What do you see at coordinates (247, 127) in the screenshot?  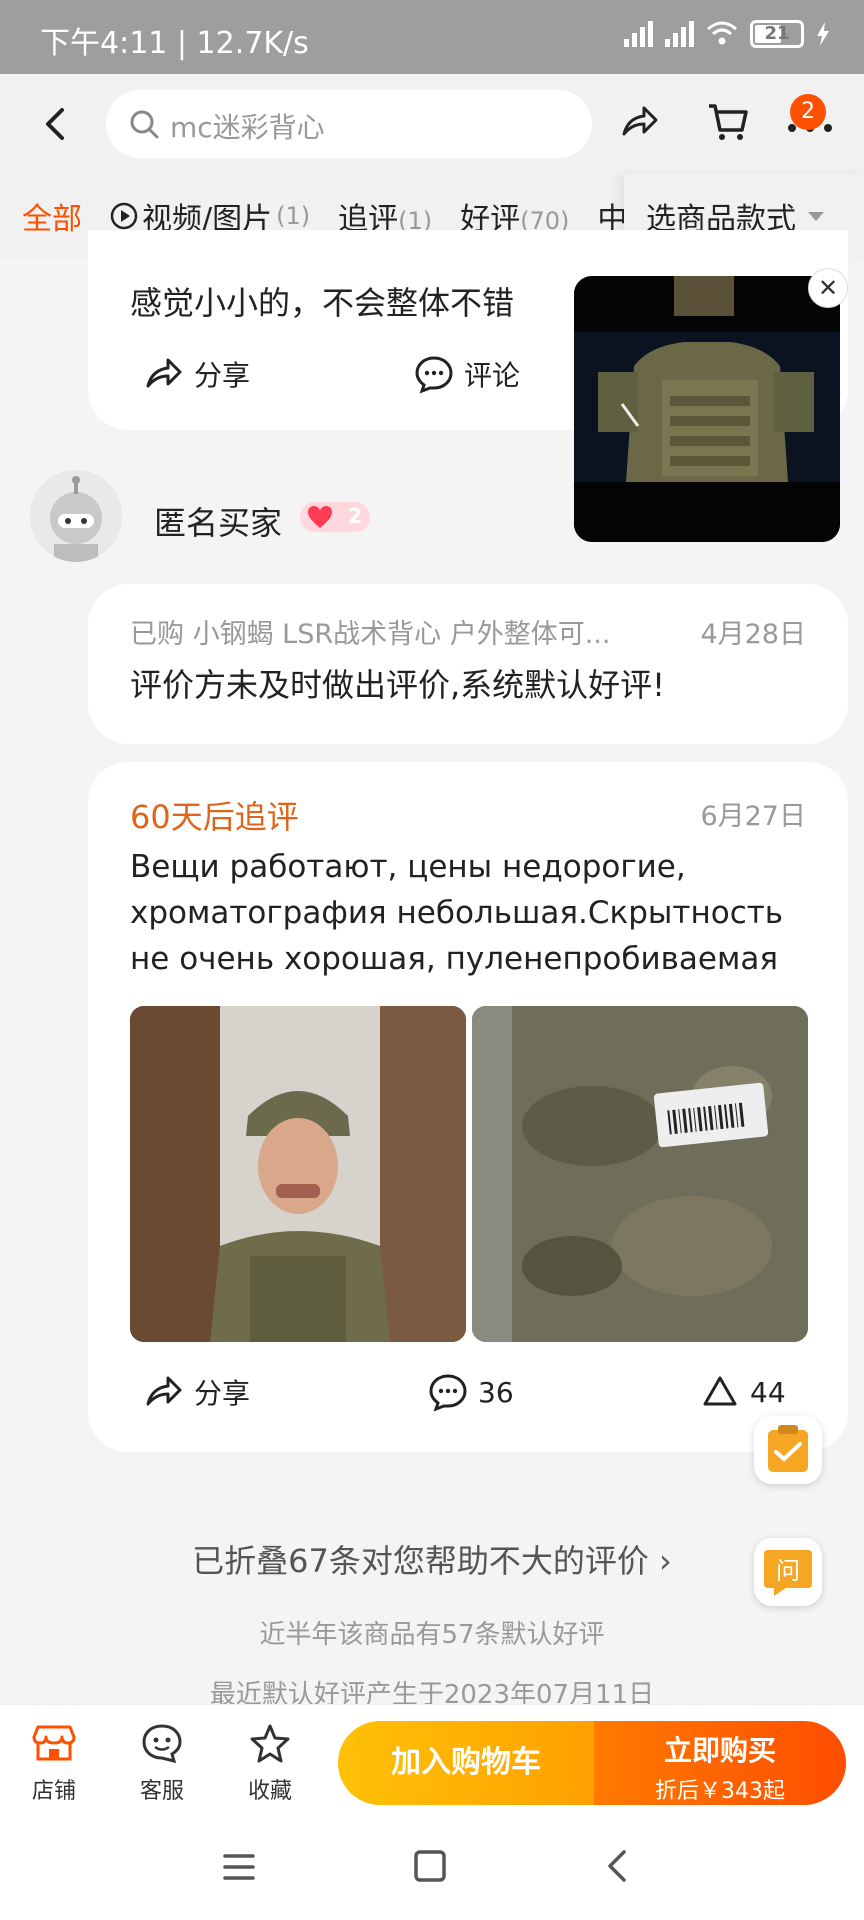 I see `search-placeholder: mc迷彩背心` at bounding box center [247, 127].